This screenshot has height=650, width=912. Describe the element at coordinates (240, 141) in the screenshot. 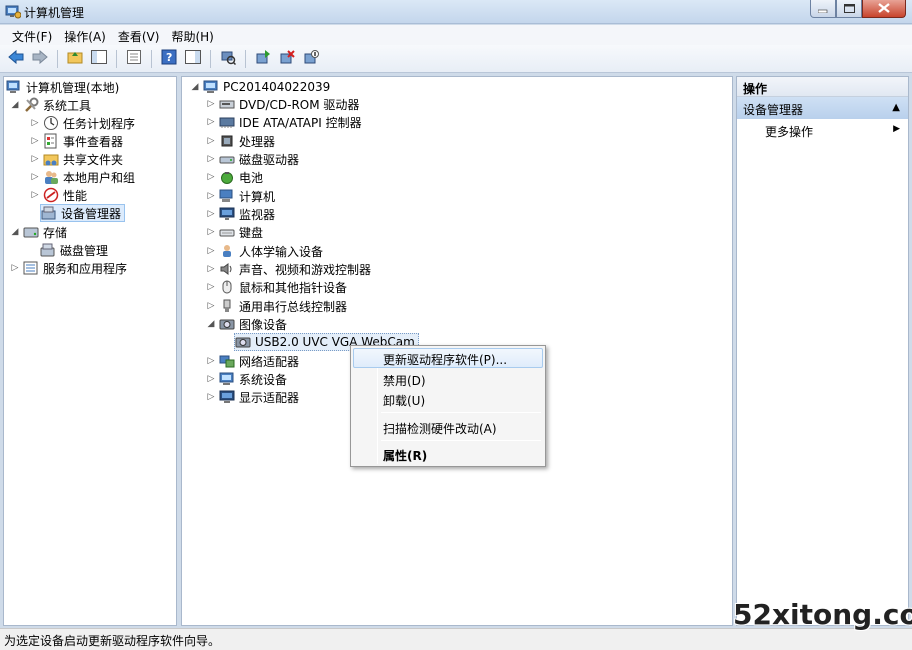

I see `device-processor: ▷ 处理器` at that location.